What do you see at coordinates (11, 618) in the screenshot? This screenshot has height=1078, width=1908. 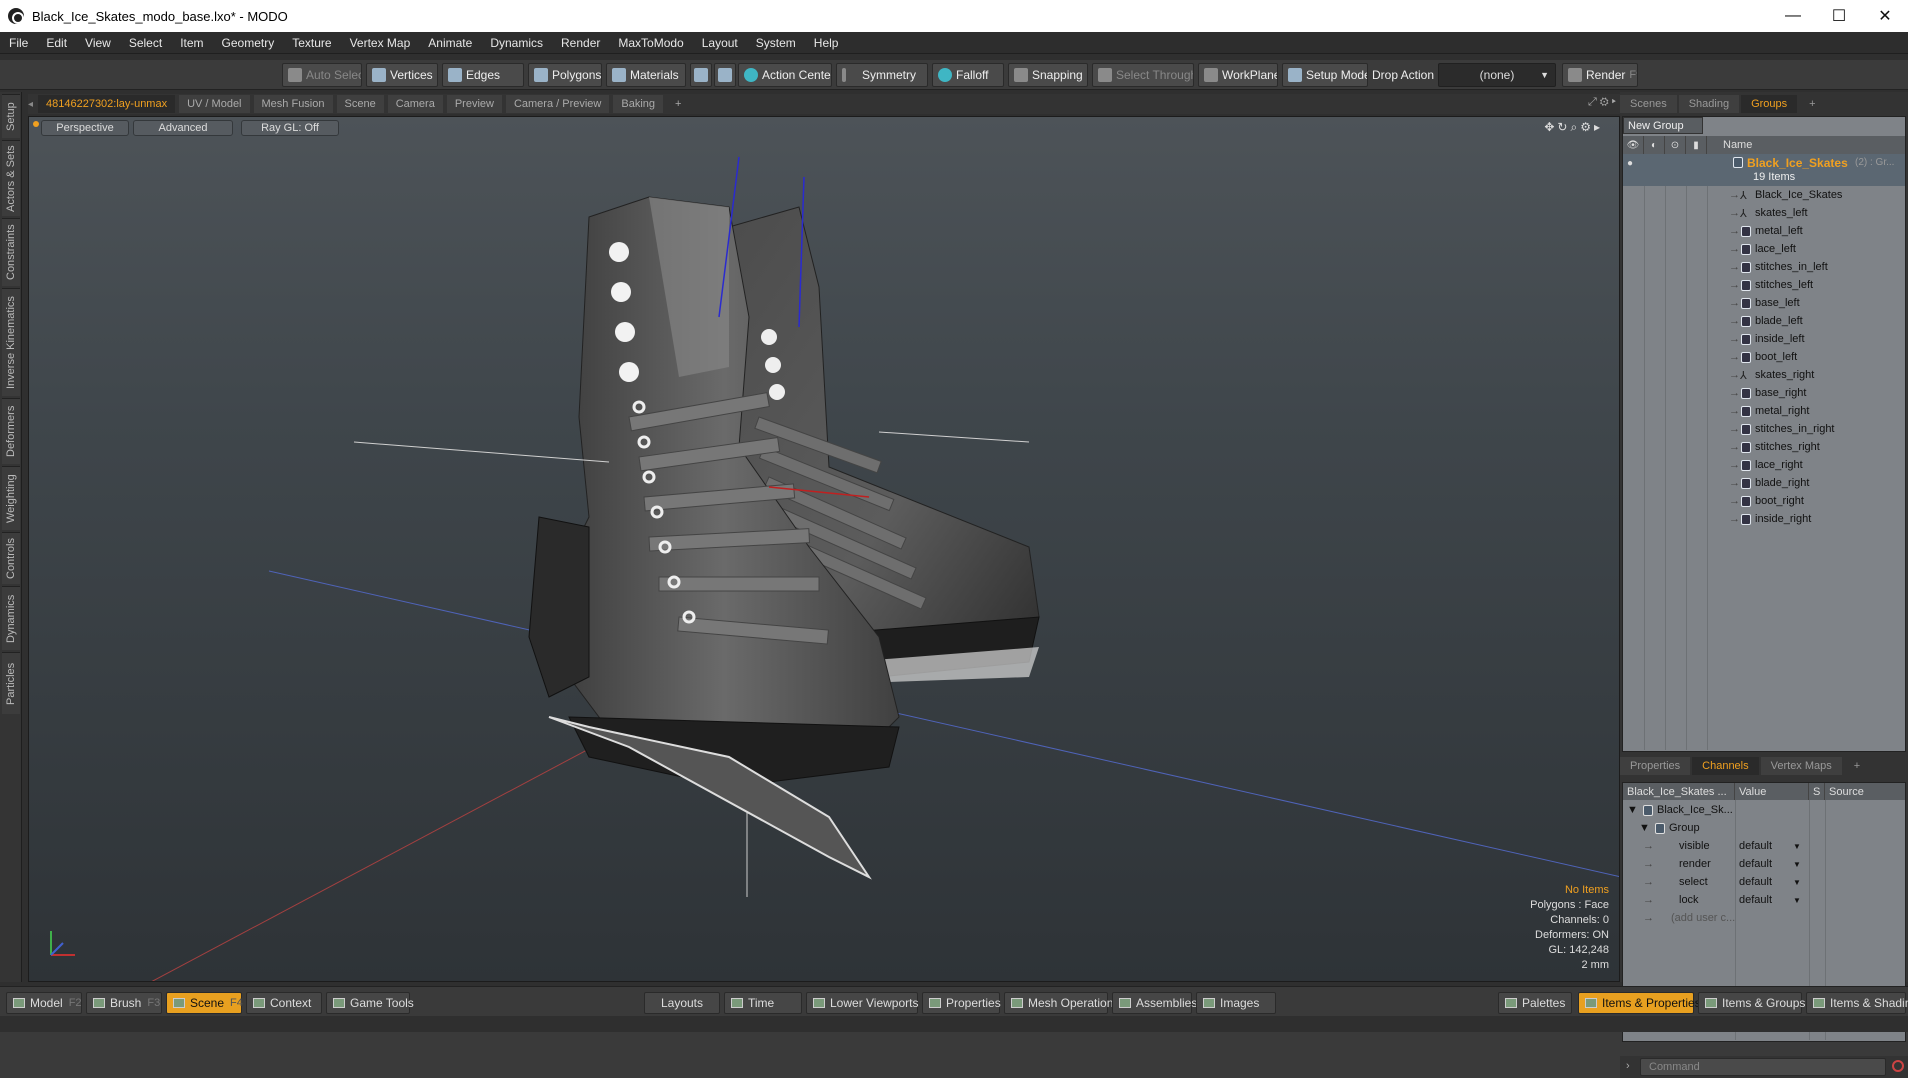 I see `vtab-dynamics: Dynamics` at bounding box center [11, 618].